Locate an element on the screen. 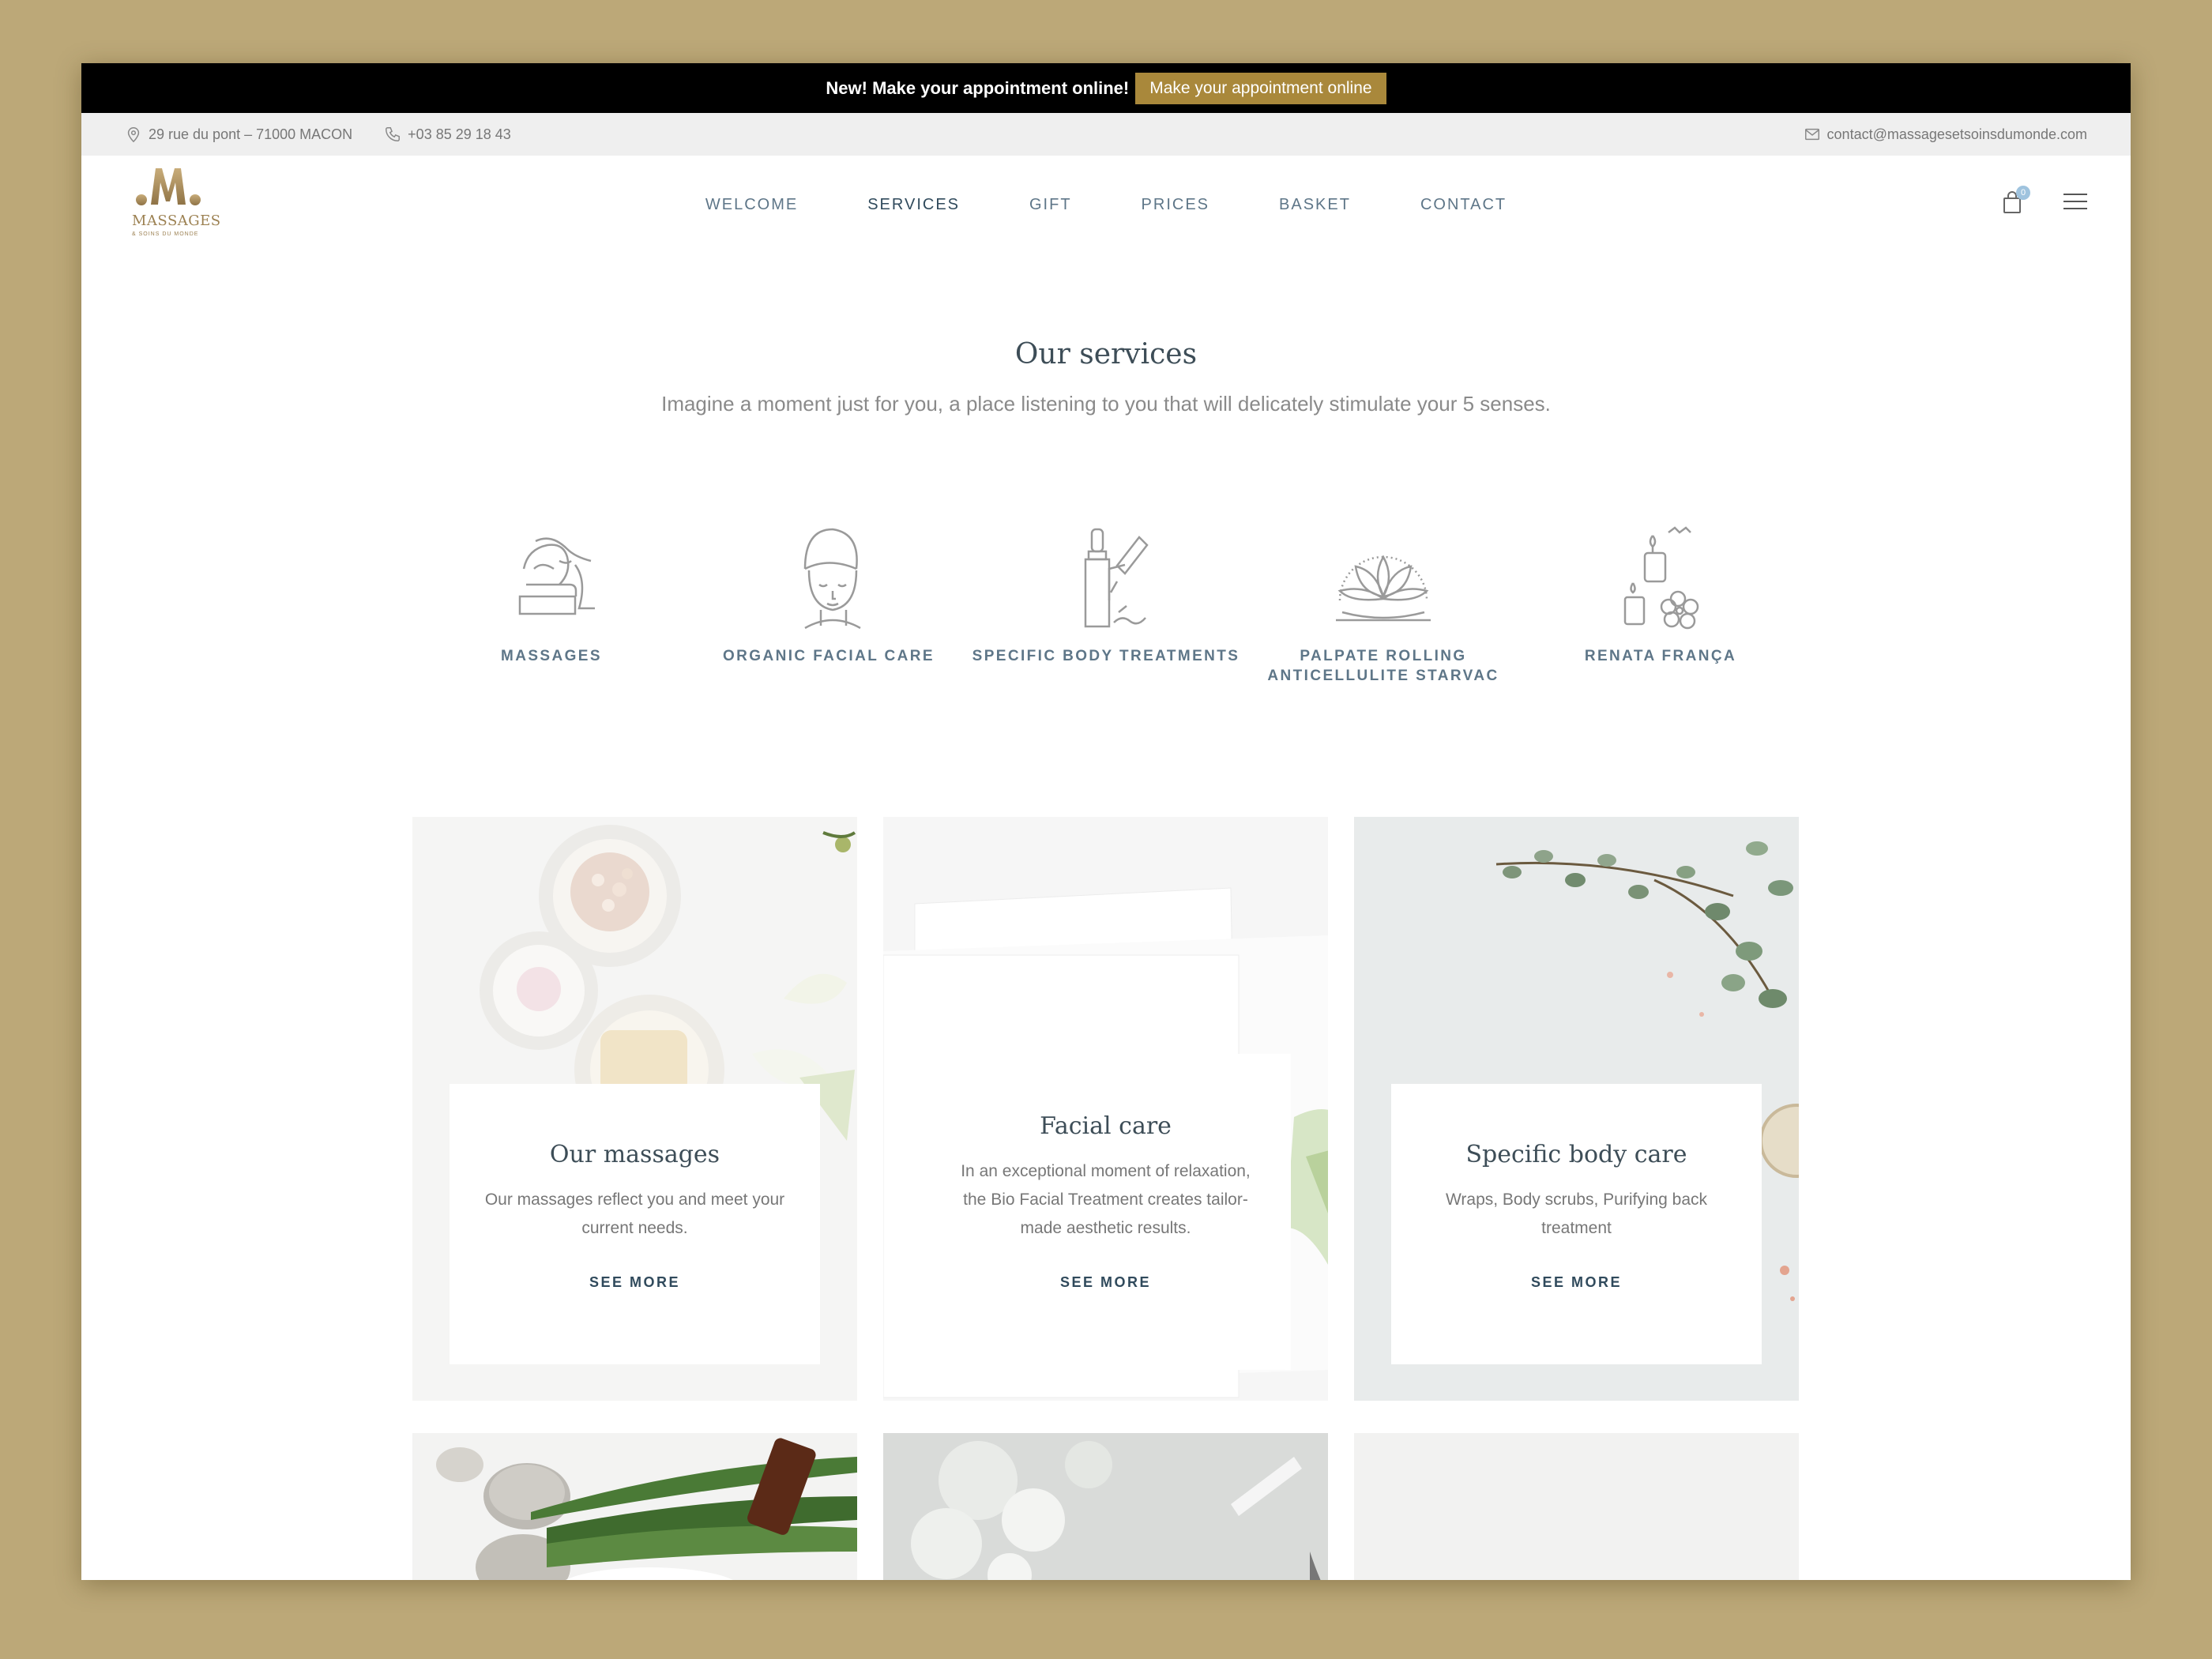  card-flowers is located at coordinates (1105, 1507).